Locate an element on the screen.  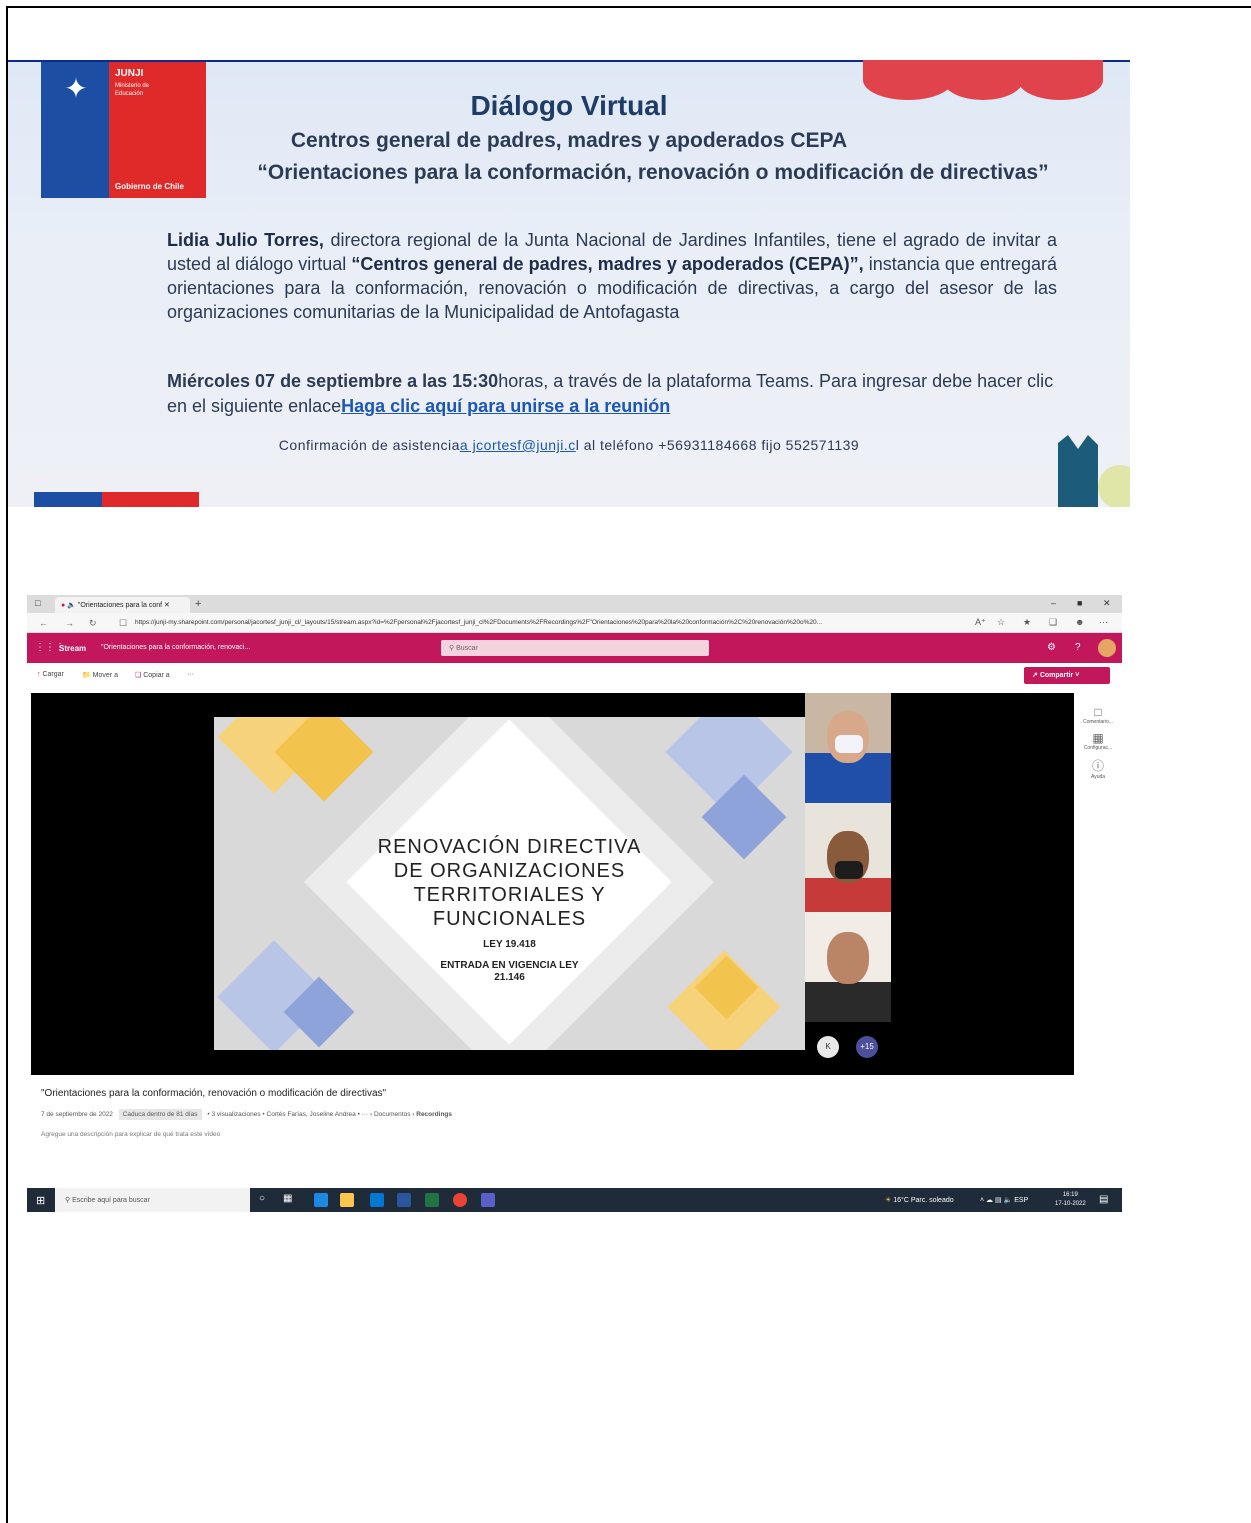
search-input: ⚲ Buscar is located at coordinates (575, 648).